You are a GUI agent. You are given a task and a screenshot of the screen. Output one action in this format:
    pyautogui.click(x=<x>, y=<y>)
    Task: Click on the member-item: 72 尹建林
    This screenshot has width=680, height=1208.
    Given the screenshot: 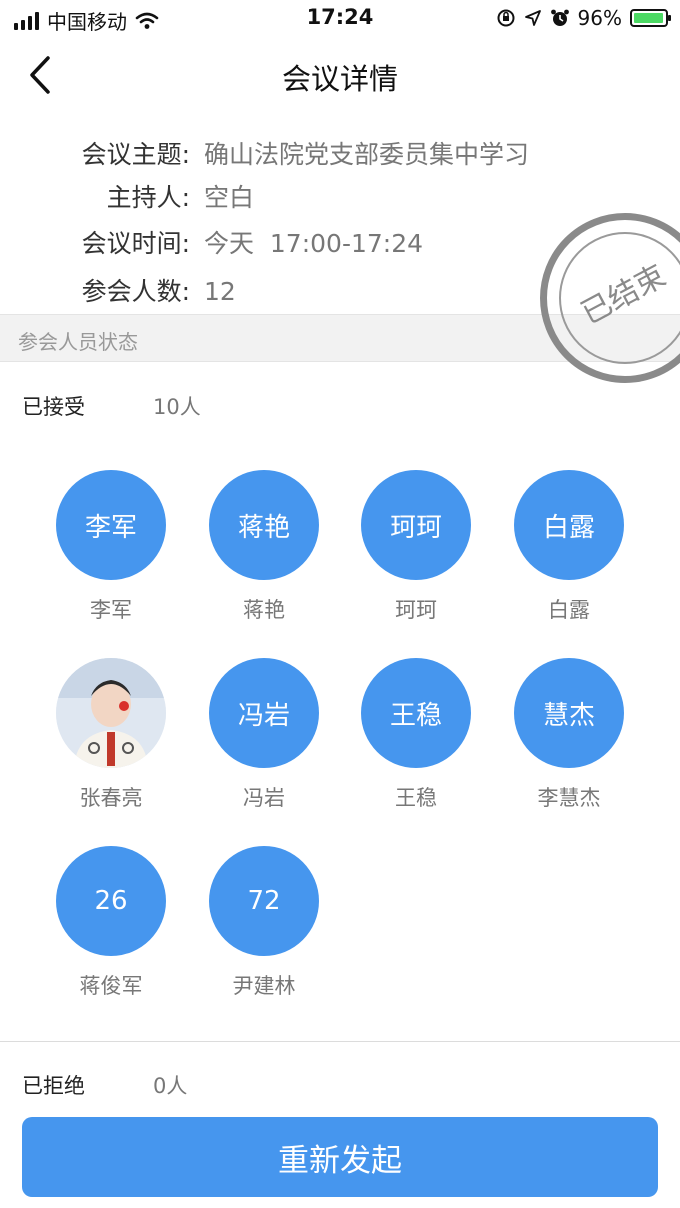 What is the action you would take?
    pyautogui.click(x=264, y=926)
    